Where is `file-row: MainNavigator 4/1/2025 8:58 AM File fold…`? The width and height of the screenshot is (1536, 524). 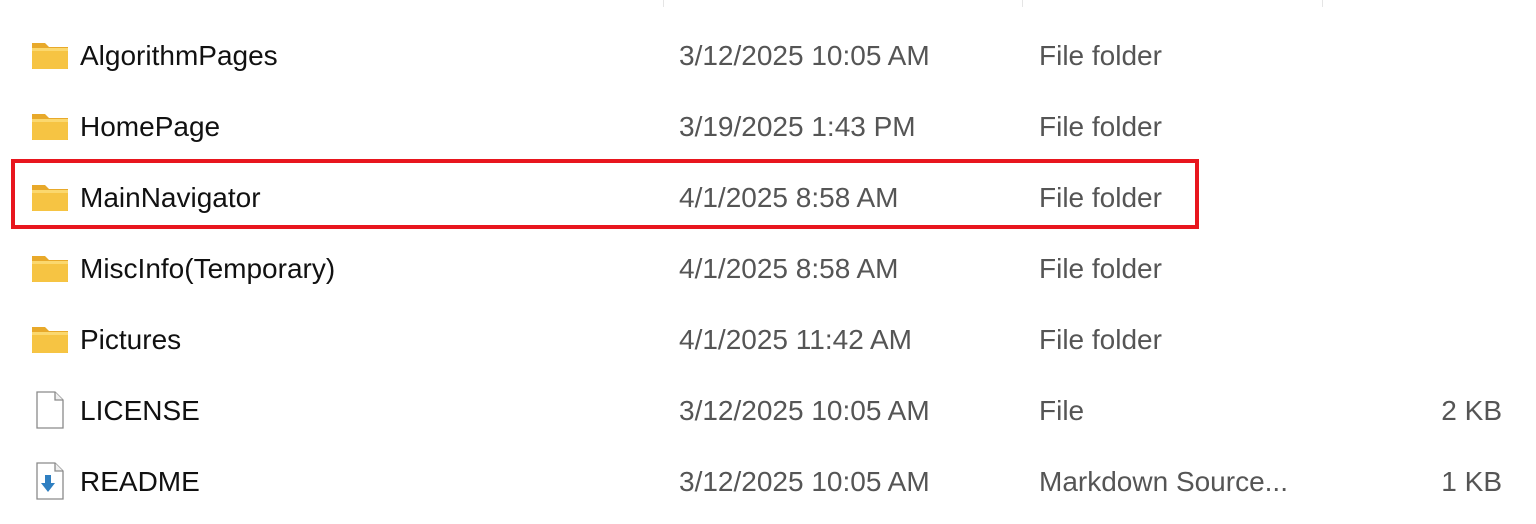 file-row: MainNavigator 4/1/2025 8:58 AM File fold… is located at coordinates (768, 197).